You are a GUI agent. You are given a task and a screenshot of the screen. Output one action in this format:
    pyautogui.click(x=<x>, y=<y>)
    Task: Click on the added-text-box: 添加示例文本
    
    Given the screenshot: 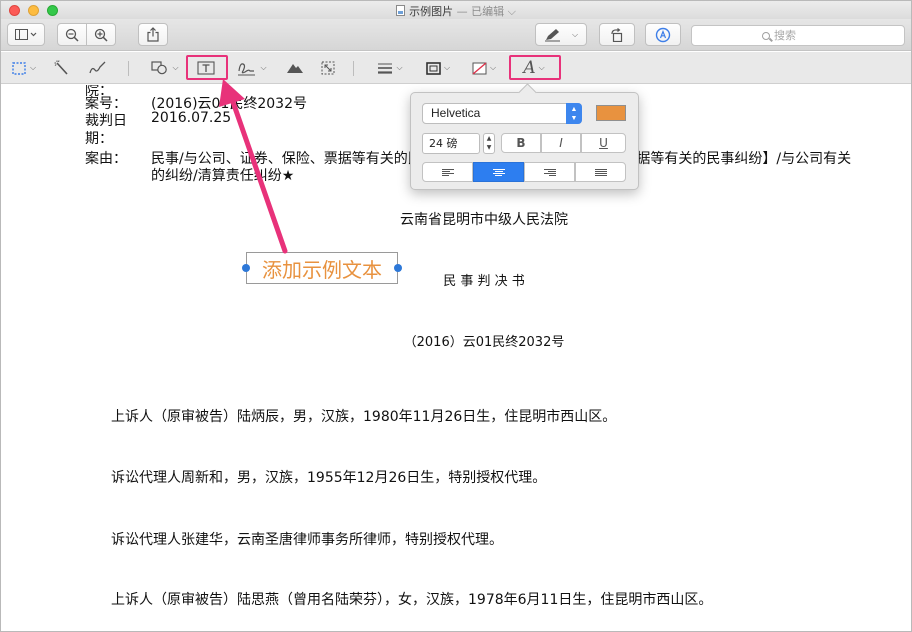 What is the action you would take?
    pyautogui.click(x=322, y=268)
    